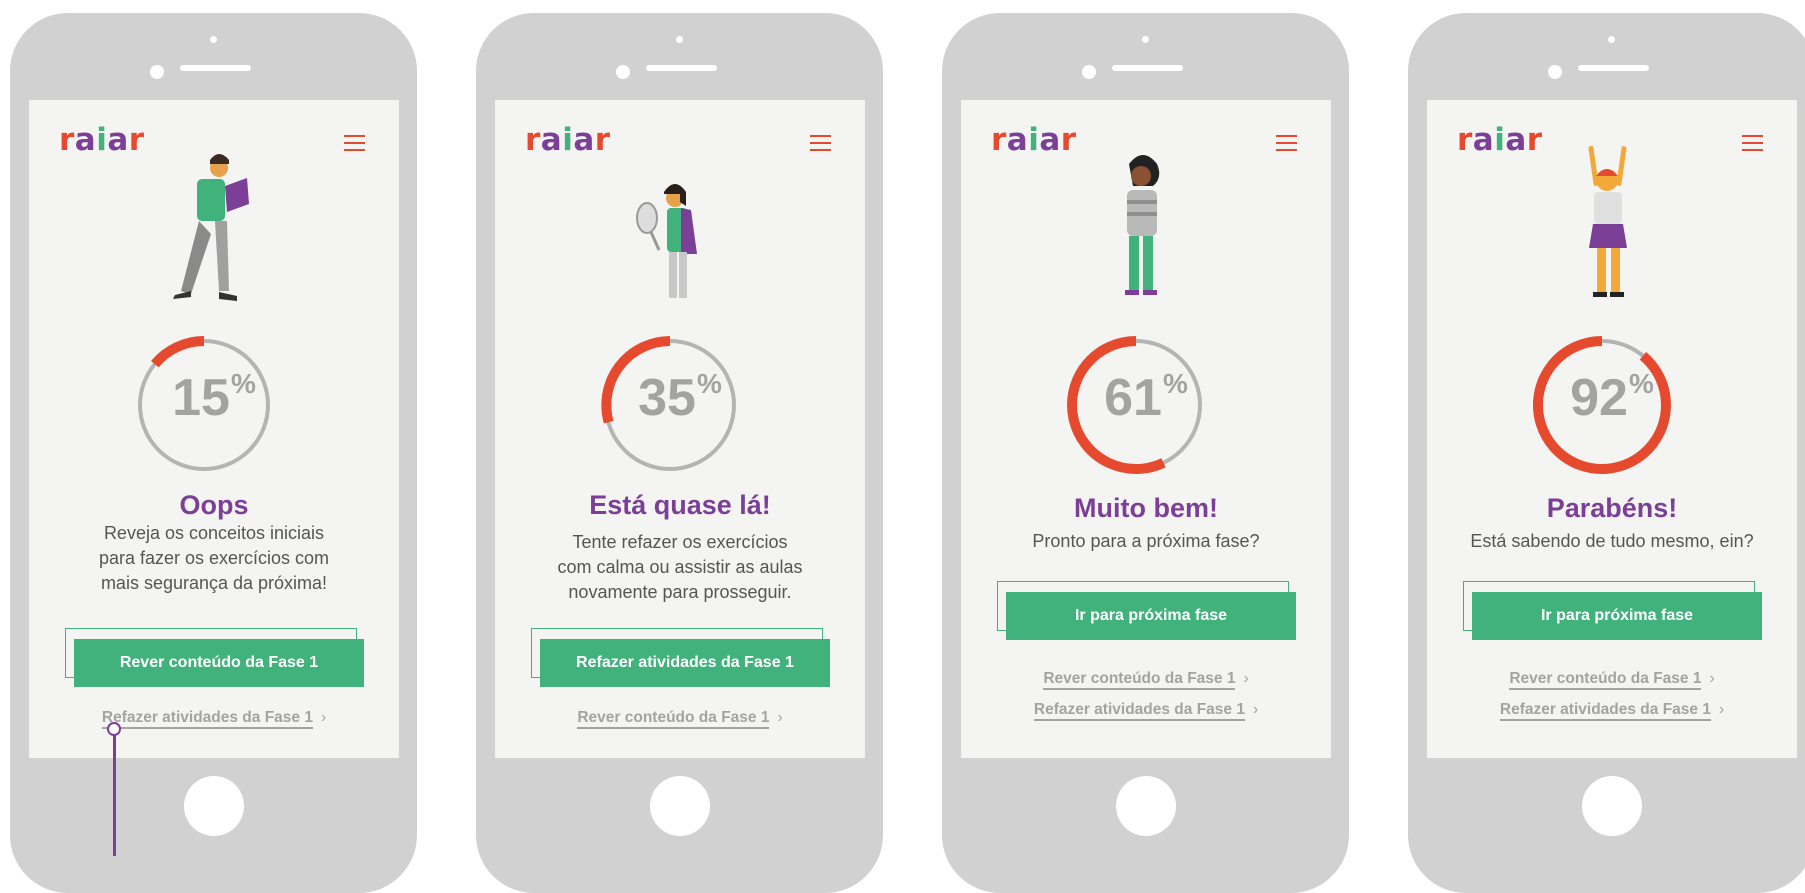 The height and width of the screenshot is (893, 1805). Describe the element at coordinates (211, 227) in the screenshot. I see `reading-student-illustration` at that location.